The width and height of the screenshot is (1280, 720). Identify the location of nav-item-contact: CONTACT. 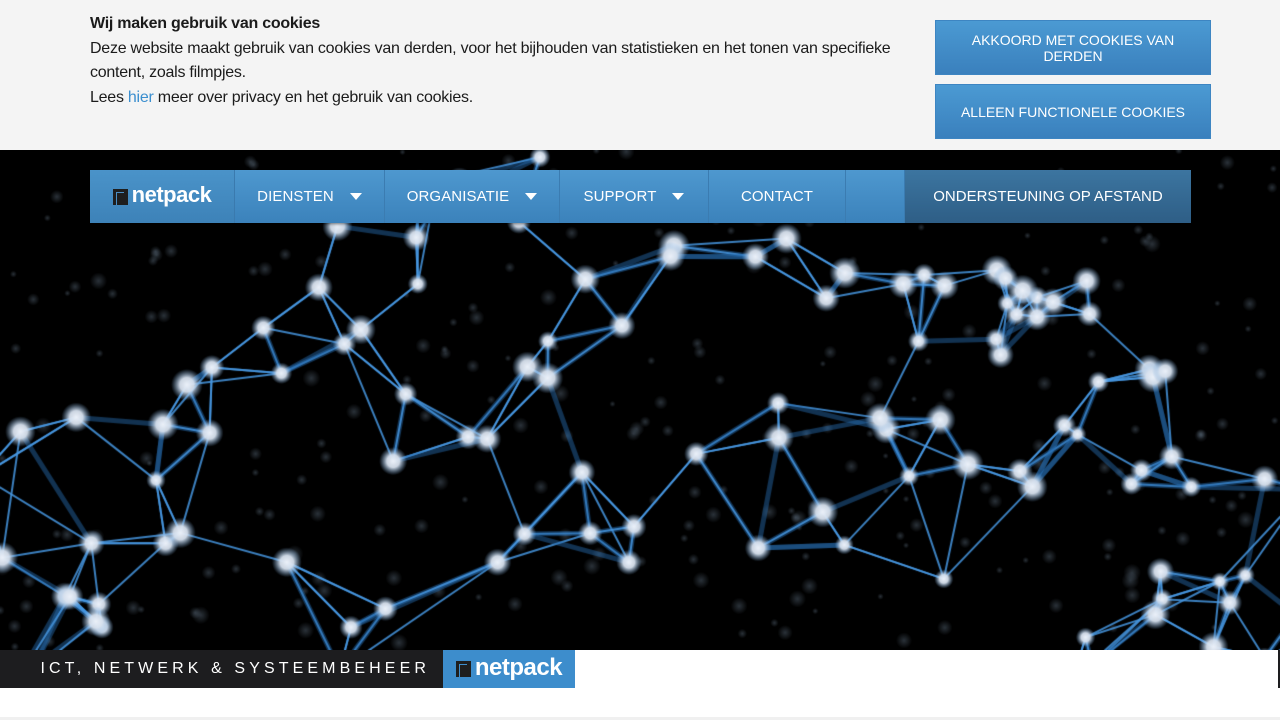
(777, 196).